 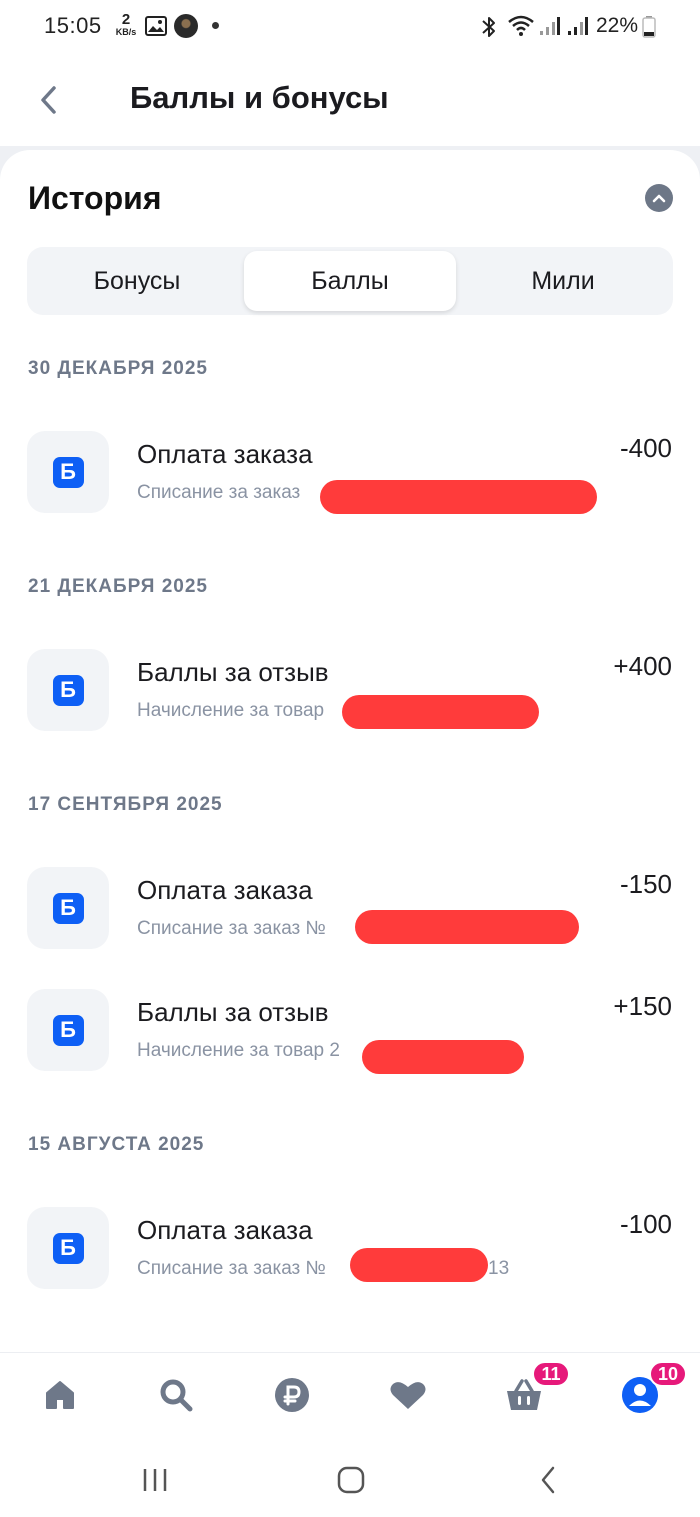 What do you see at coordinates (489, 29) in the screenshot?
I see `bluetooth-icon` at bounding box center [489, 29].